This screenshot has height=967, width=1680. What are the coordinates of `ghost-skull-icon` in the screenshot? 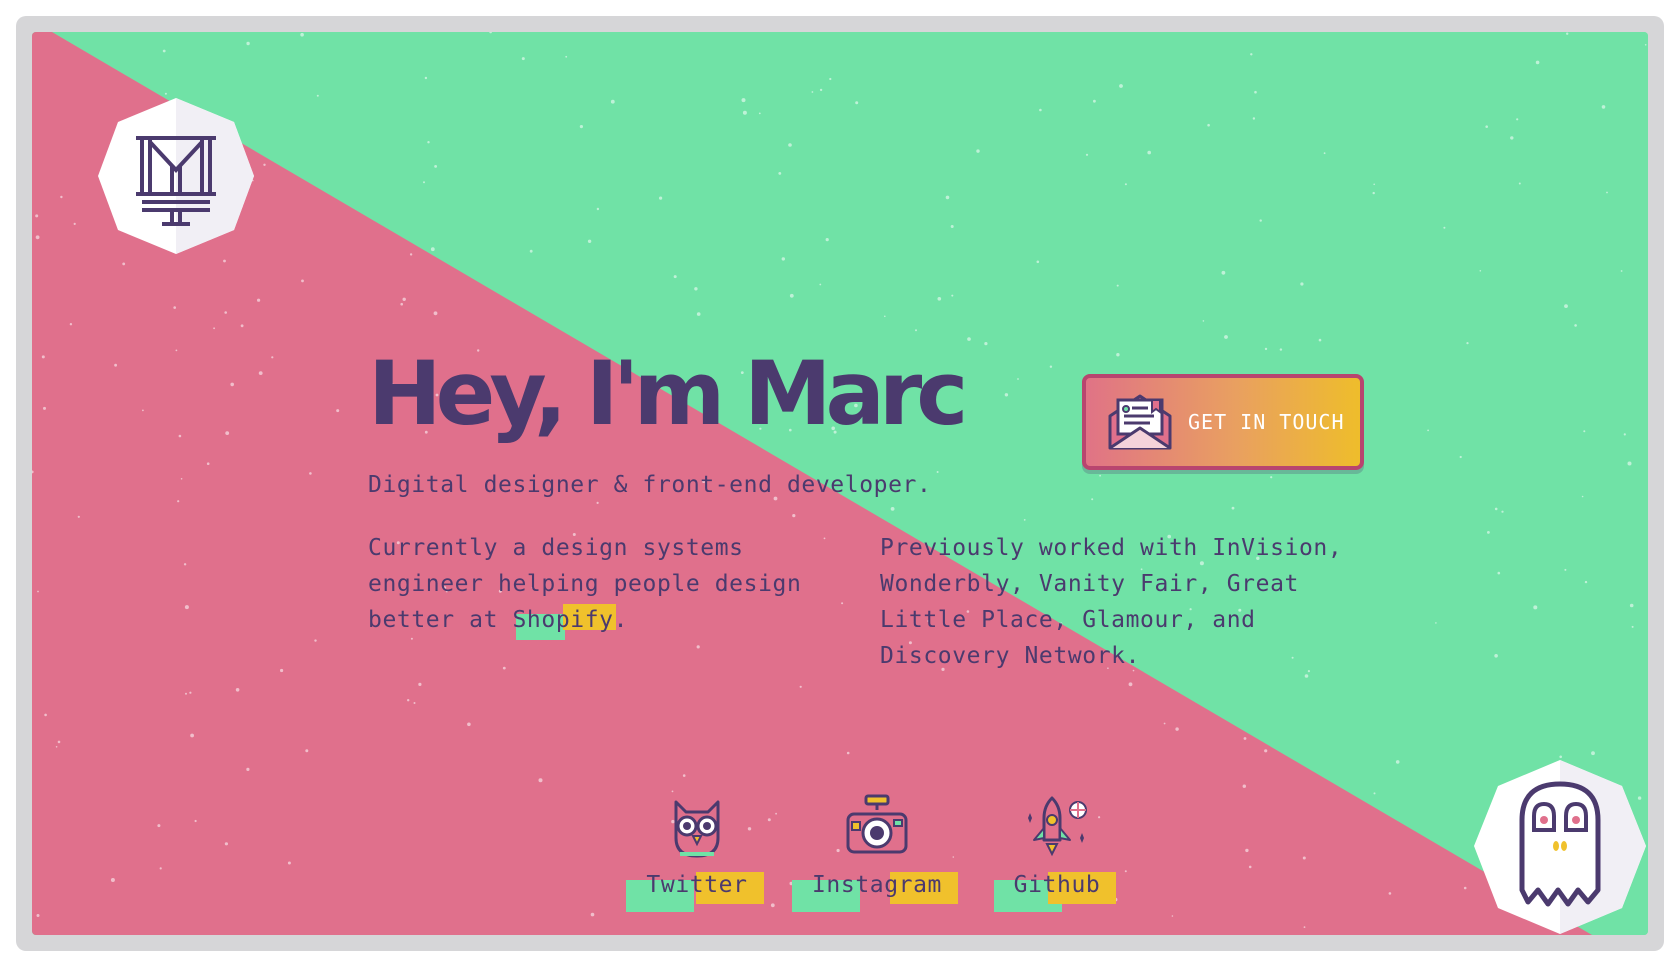 It's located at (1560, 847).